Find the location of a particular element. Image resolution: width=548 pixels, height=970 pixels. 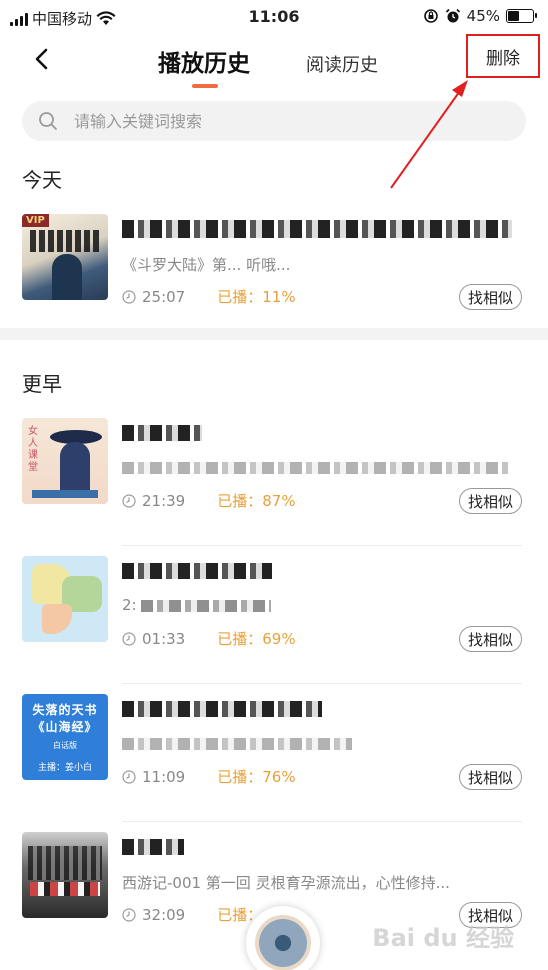

delete-button: 删除 is located at coordinates (503, 56).